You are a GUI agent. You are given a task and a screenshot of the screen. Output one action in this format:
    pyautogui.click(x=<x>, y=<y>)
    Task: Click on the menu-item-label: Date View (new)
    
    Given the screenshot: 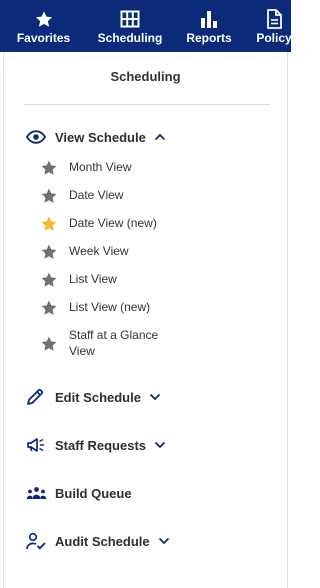 What is the action you would take?
    pyautogui.click(x=113, y=223)
    